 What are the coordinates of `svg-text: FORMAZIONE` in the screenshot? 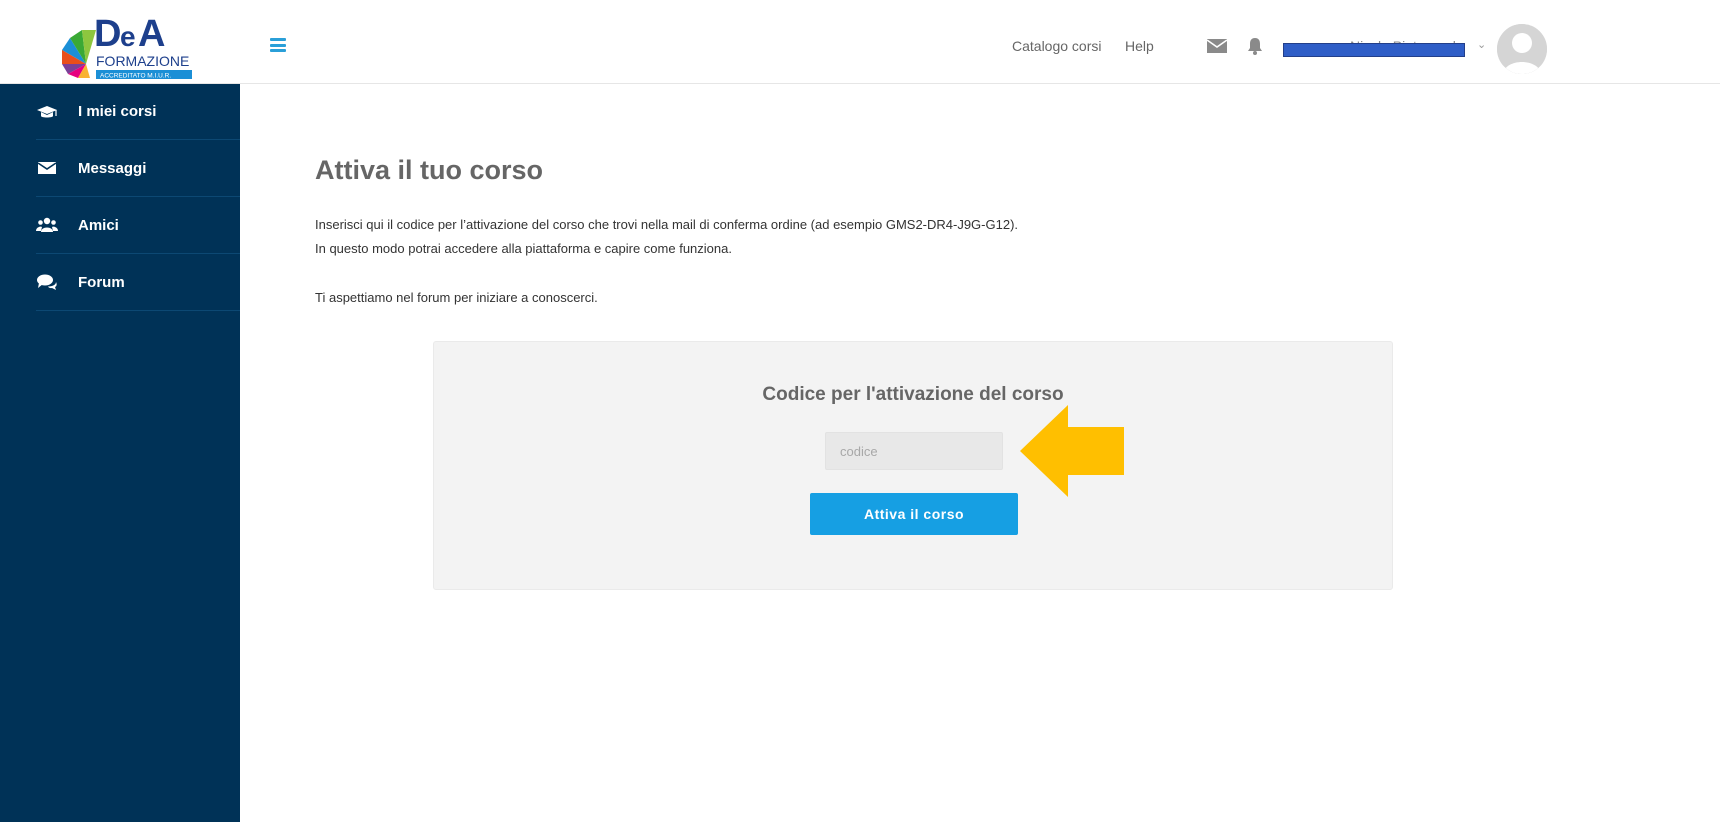 It's located at (142, 61).